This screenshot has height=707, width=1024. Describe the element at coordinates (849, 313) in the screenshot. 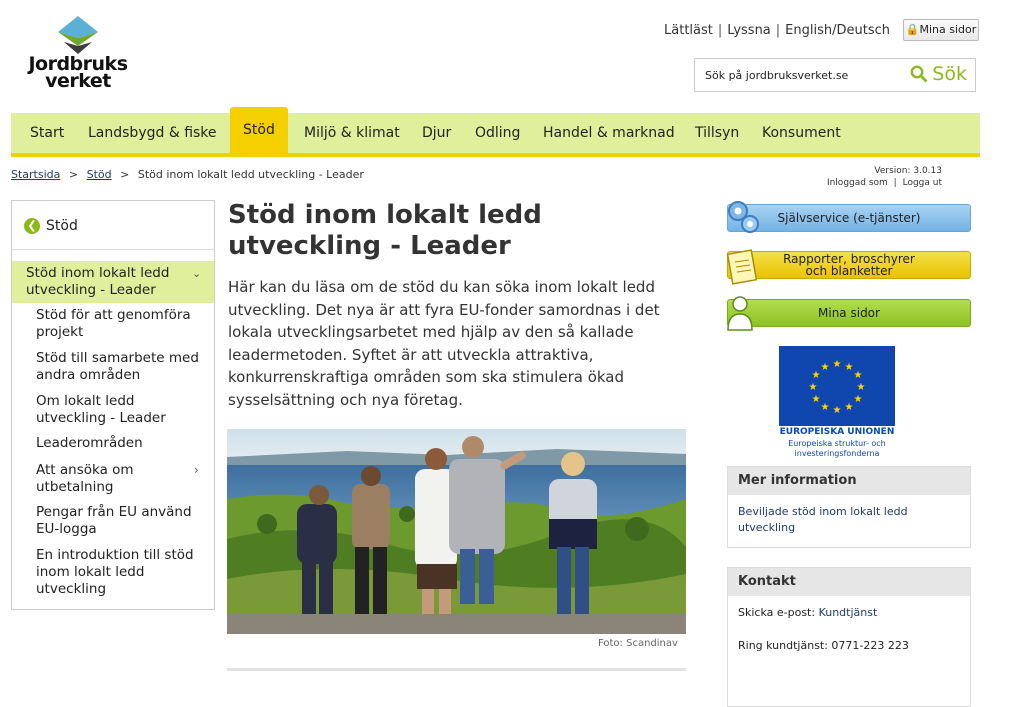

I see `mina-sidor-button: Mina sidor` at that location.